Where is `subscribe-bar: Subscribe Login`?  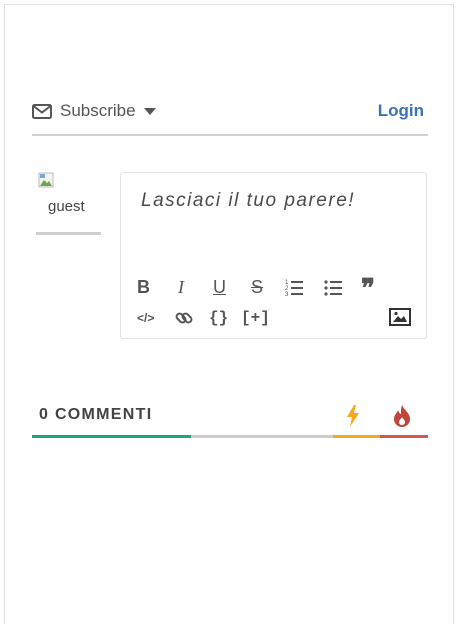
subscribe-bar: Subscribe Login is located at coordinates (230, 116).